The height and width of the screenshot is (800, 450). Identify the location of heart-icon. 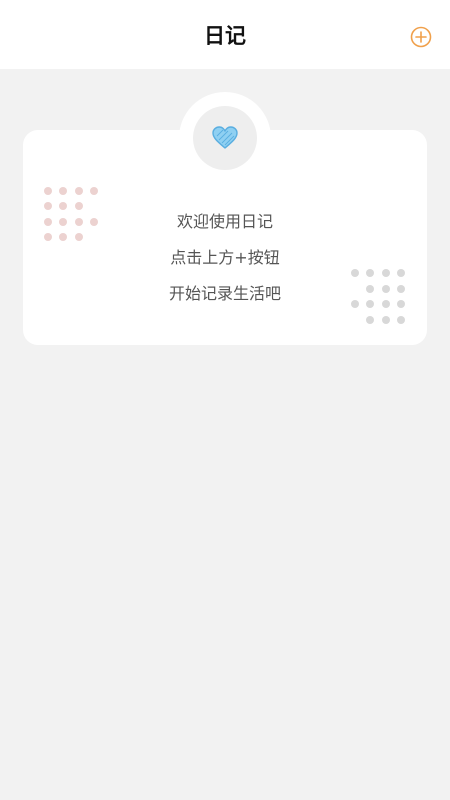
(225, 138).